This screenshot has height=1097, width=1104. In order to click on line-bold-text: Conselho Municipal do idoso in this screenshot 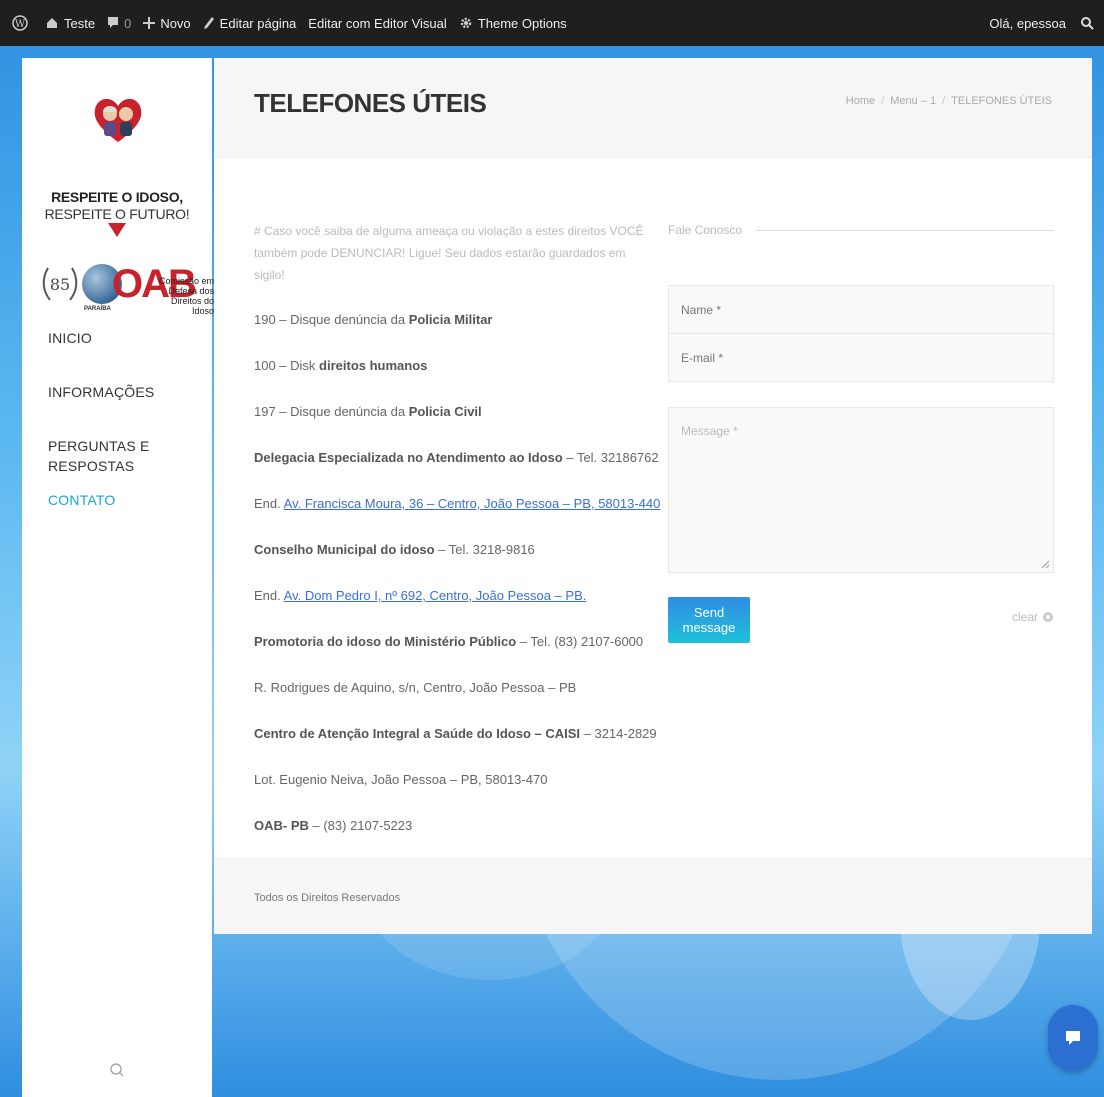, I will do `click(344, 549)`.